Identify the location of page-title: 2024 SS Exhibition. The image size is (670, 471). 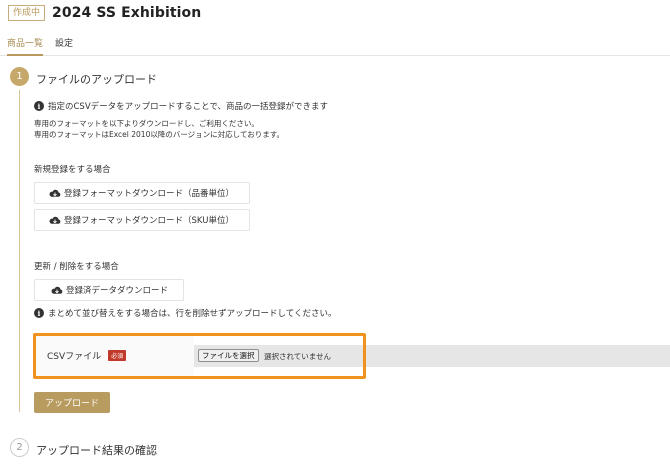
(127, 13).